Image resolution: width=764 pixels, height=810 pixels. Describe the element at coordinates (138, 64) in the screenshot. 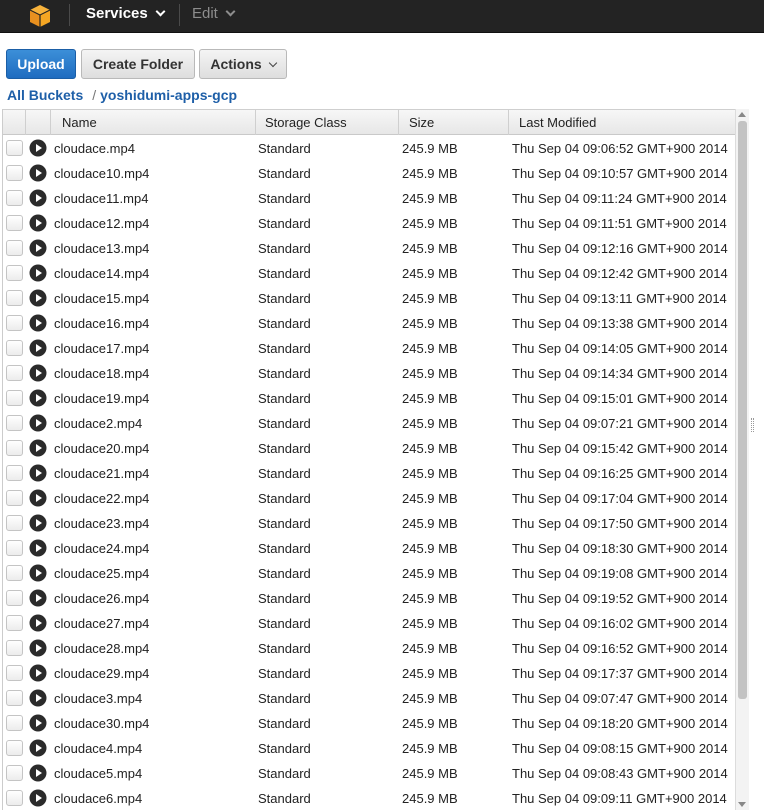

I see `create-folder-button: Create Folder` at that location.